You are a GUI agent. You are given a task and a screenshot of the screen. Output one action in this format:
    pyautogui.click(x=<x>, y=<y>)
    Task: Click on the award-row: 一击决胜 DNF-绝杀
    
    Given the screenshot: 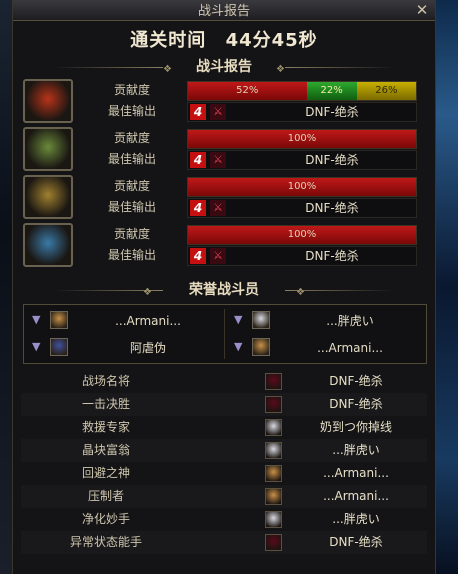 What is the action you would take?
    pyautogui.click(x=224, y=404)
    